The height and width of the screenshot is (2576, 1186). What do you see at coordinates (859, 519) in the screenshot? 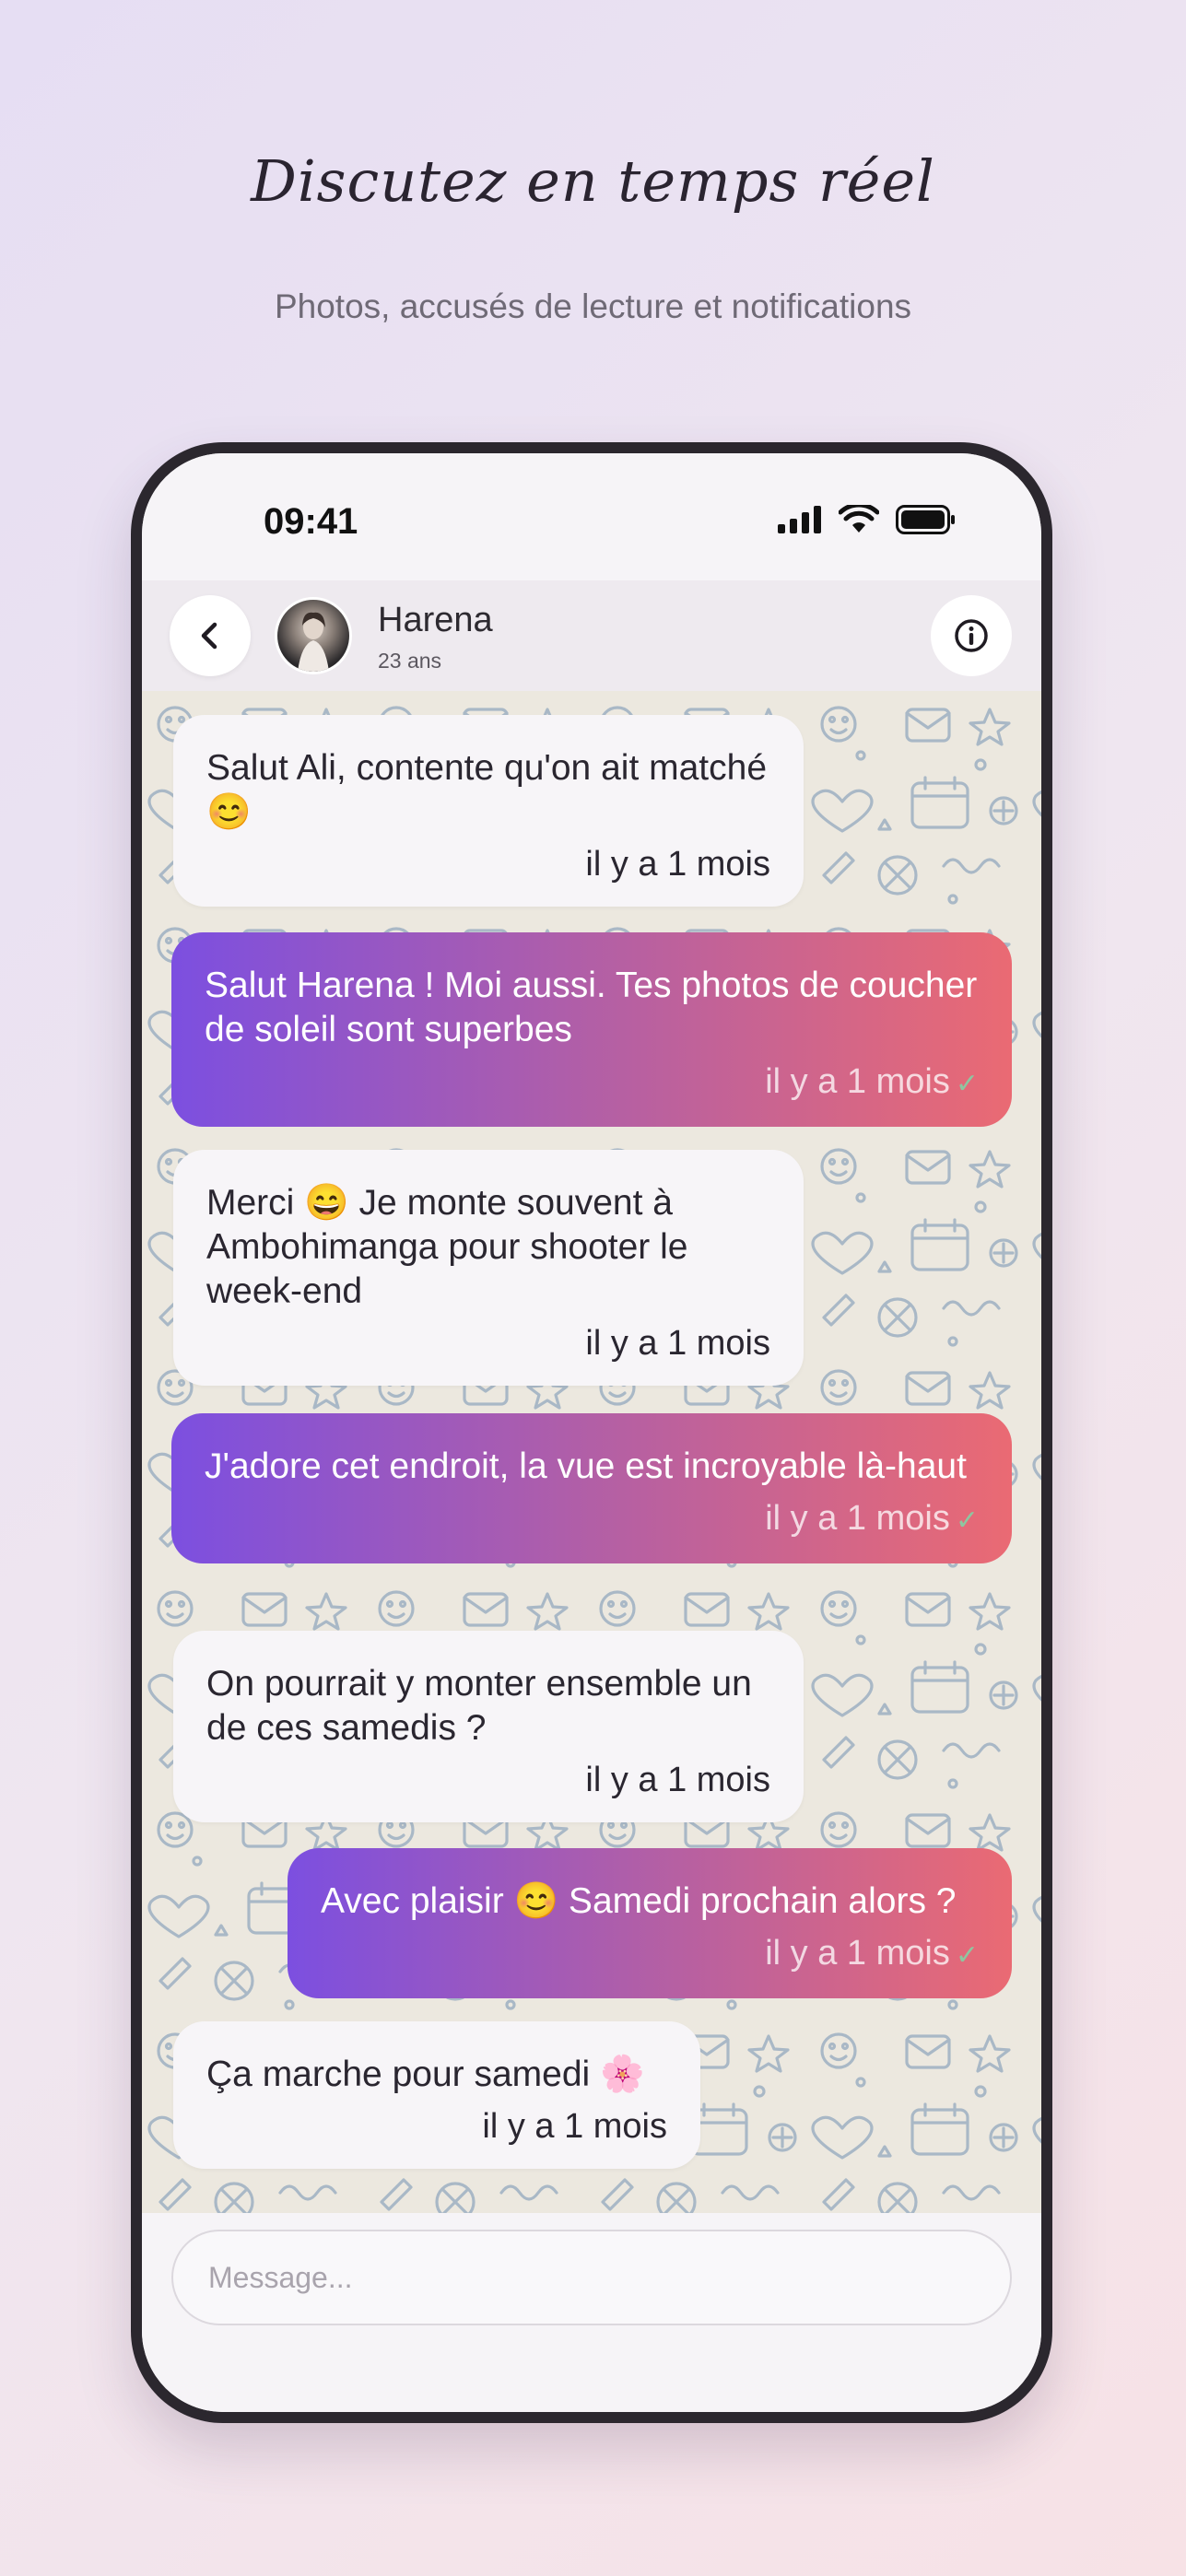
I see `wifi-icon` at bounding box center [859, 519].